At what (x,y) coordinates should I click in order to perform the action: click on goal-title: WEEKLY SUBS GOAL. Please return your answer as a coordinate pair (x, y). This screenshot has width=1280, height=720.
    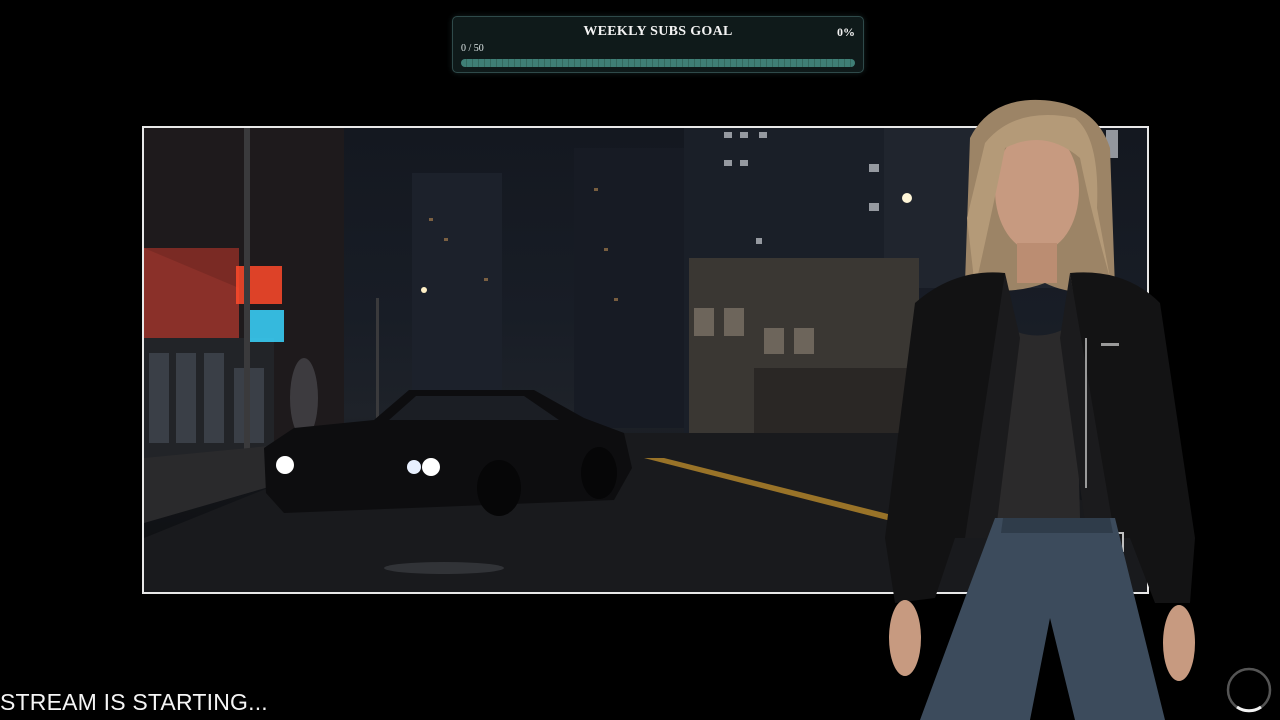
    Looking at the image, I should click on (658, 31).